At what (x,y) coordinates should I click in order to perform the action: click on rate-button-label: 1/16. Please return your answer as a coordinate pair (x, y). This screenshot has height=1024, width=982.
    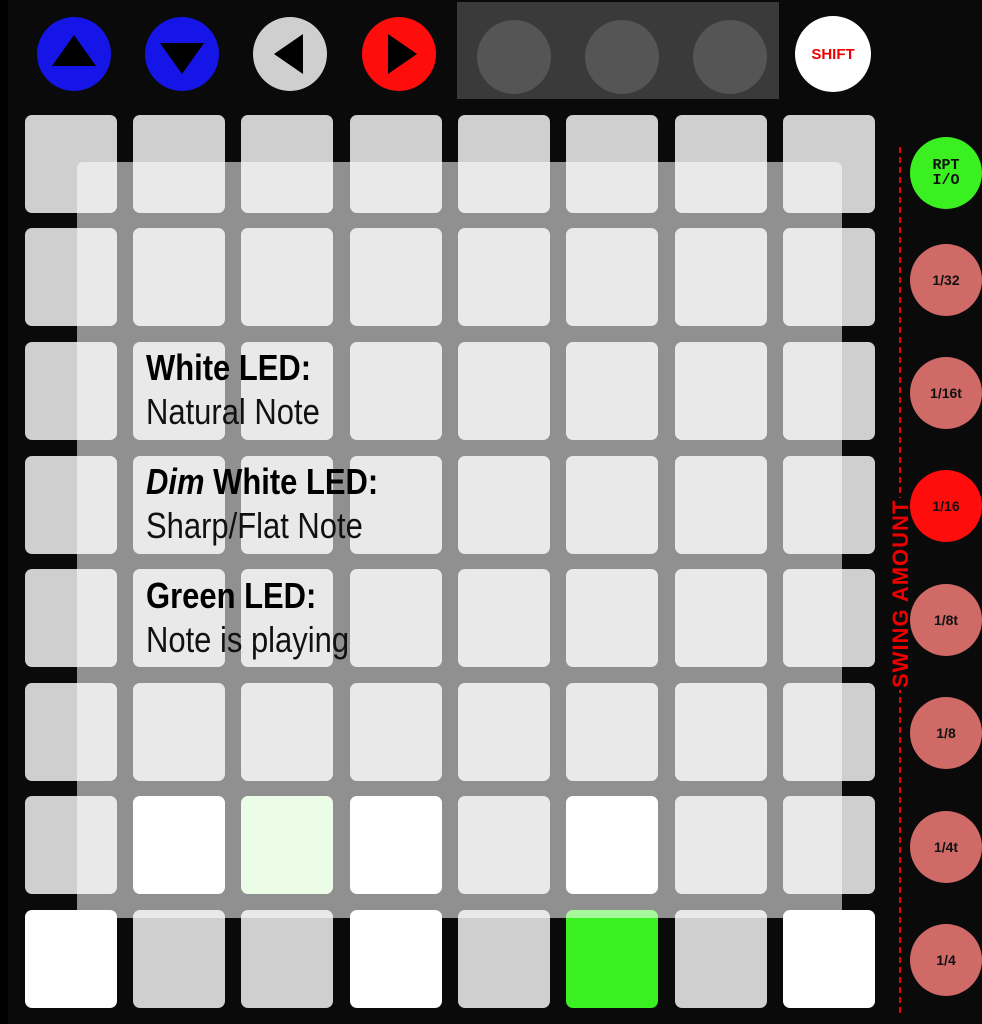
    Looking at the image, I should click on (946, 506).